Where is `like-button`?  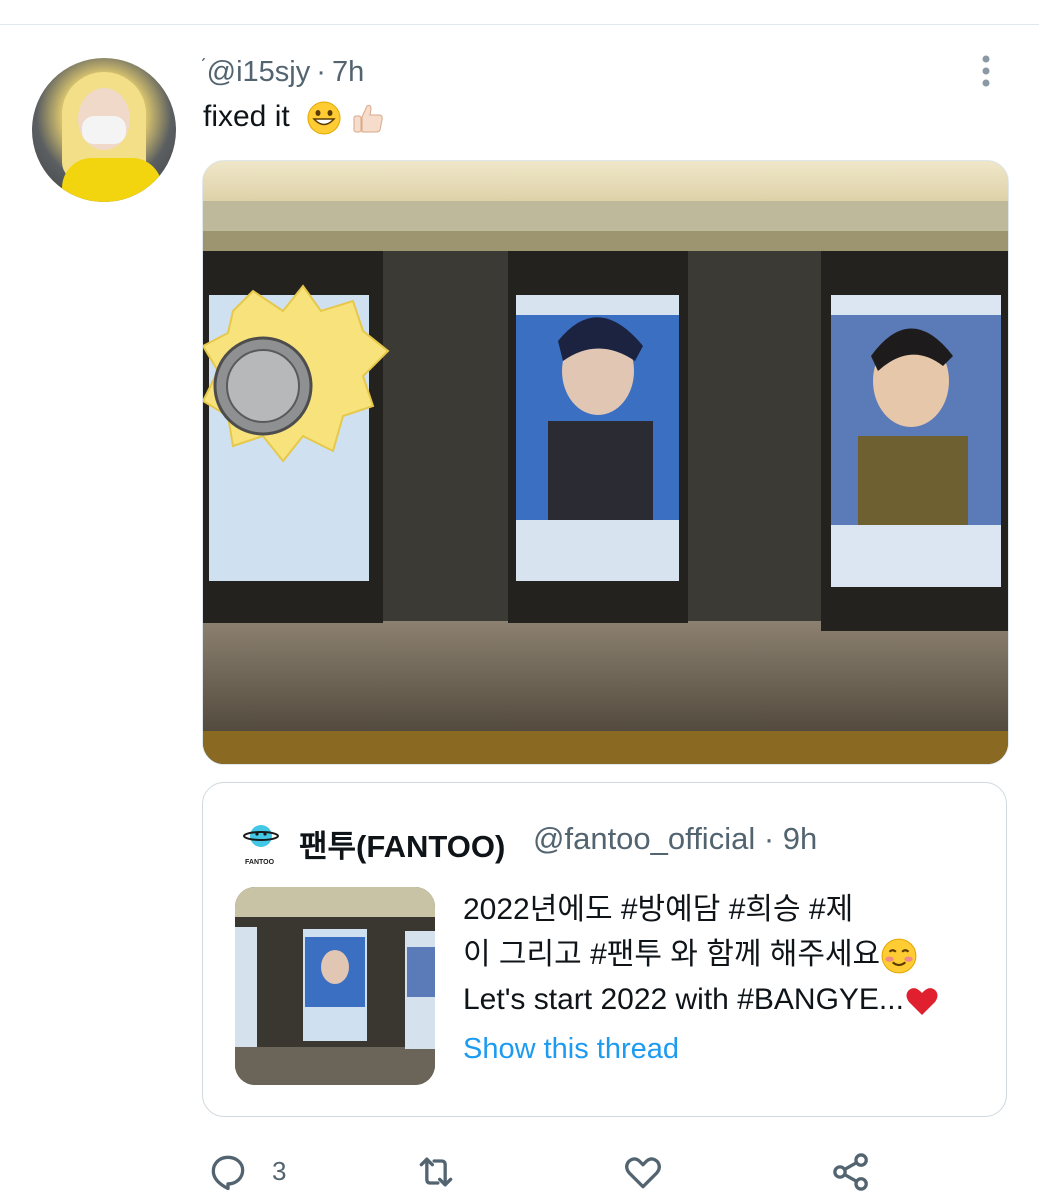 like-button is located at coordinates (643, 1174).